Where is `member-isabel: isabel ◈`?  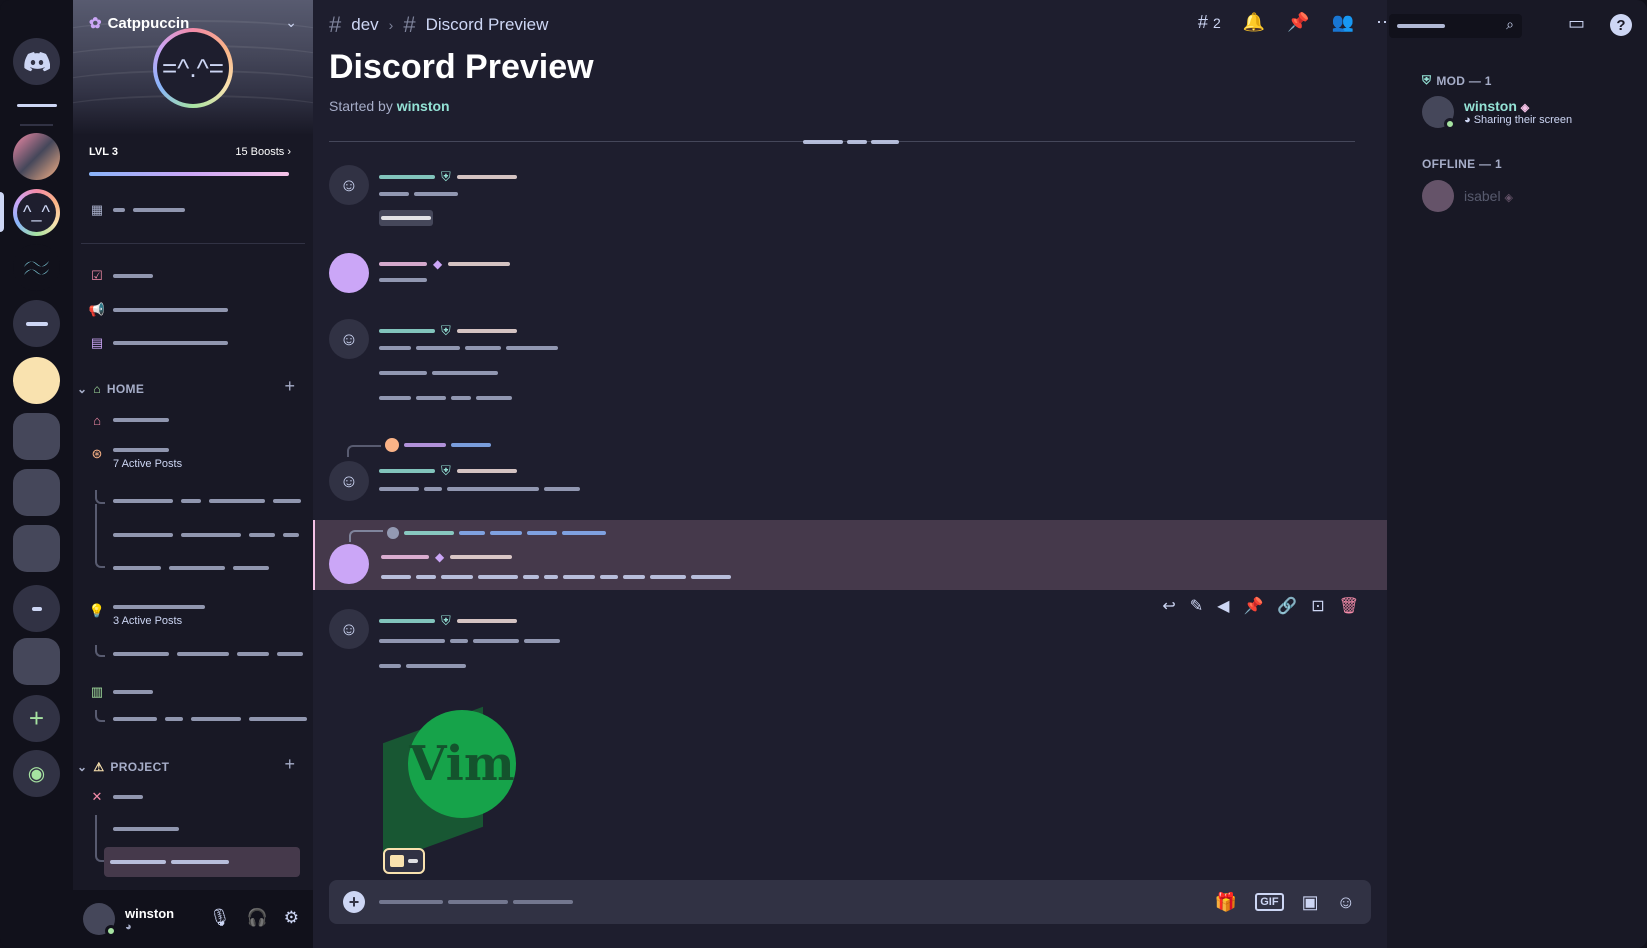
member-isabel: isabel ◈ is located at coordinates (1467, 196).